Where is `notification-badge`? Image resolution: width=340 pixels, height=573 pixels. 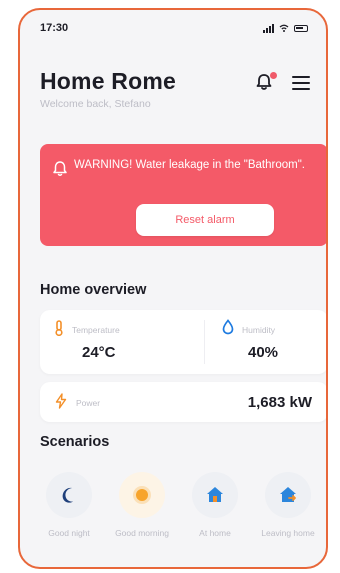
notification-badge is located at coordinates (273, 75).